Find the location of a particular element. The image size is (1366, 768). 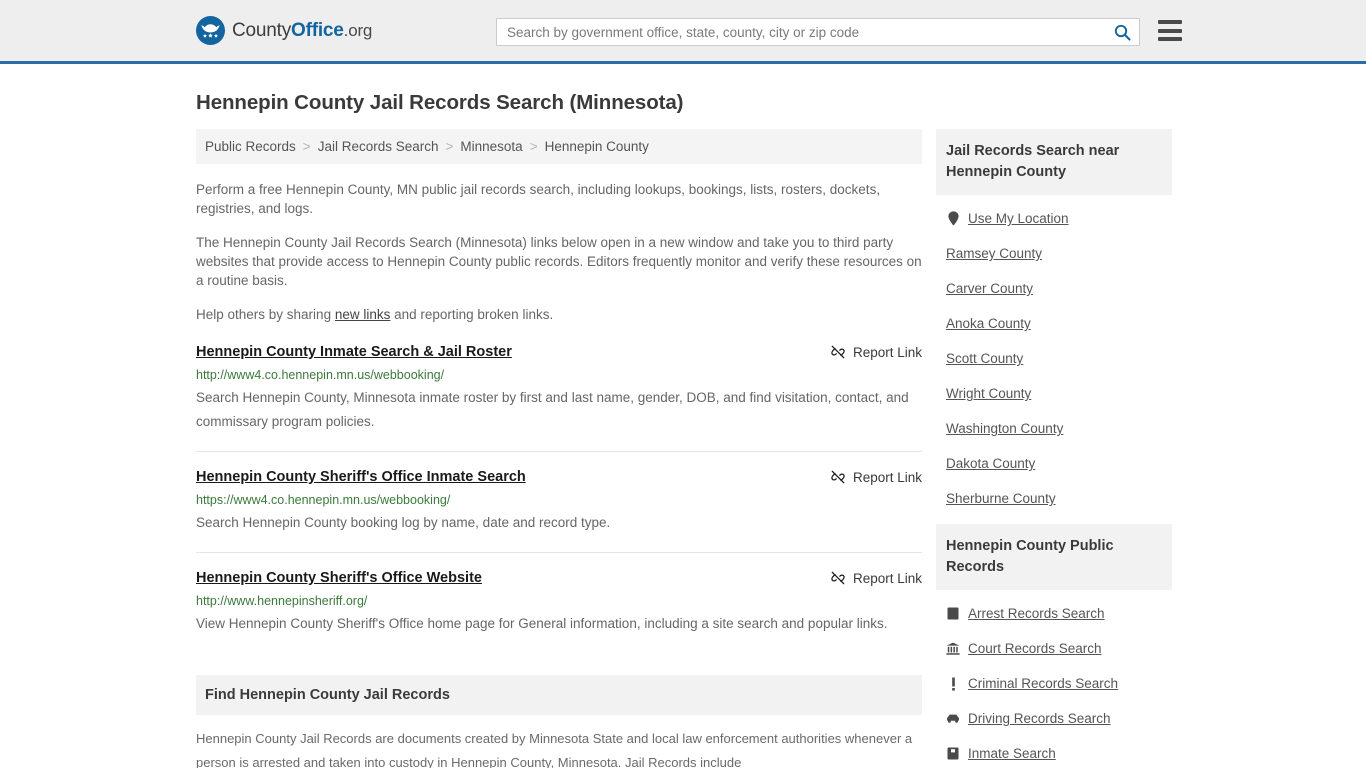

sidebar-item-label: Use My Location is located at coordinates (1018, 218).